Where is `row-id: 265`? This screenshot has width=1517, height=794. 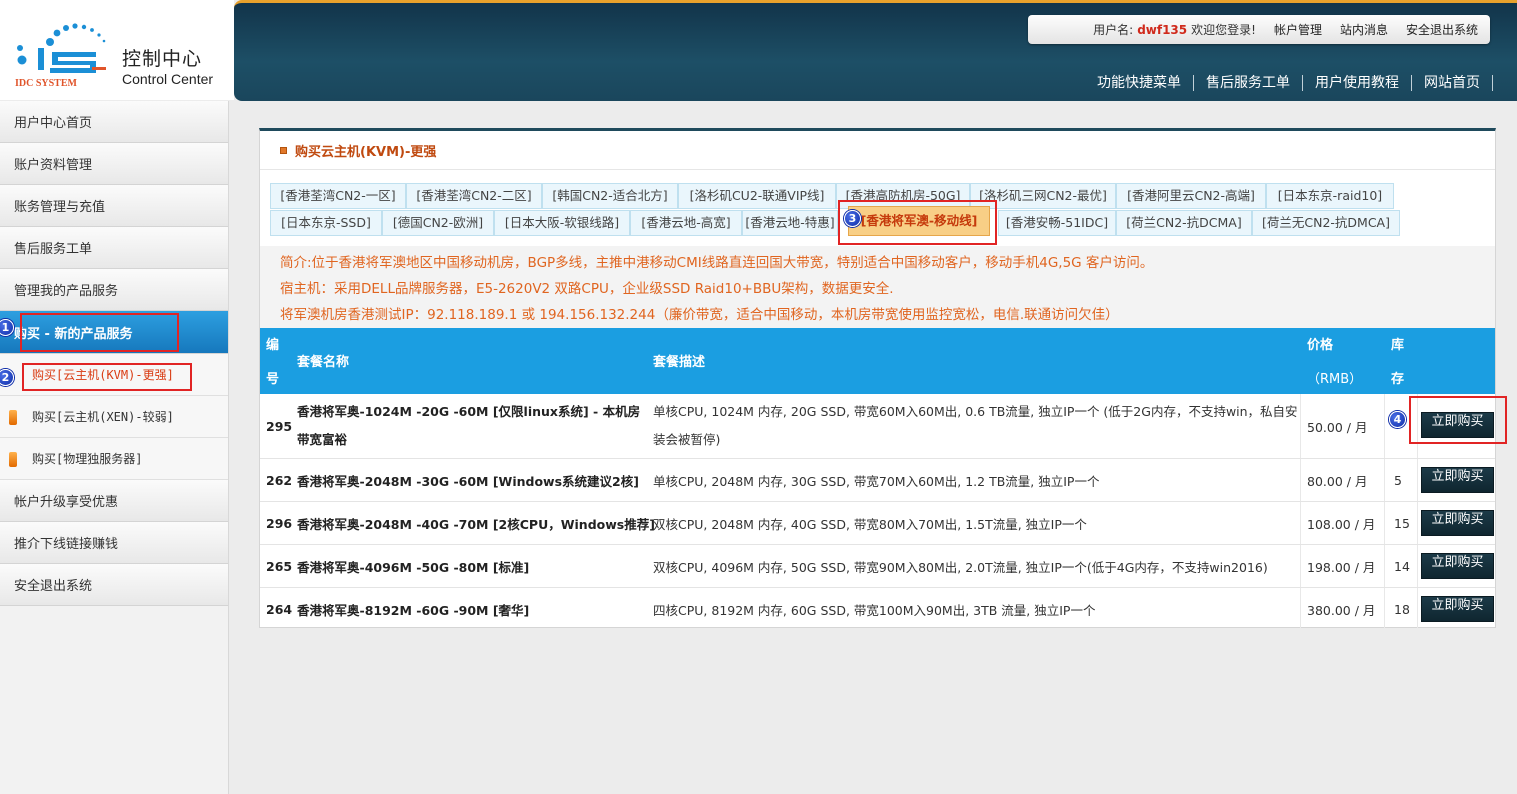 row-id: 265 is located at coordinates (279, 566).